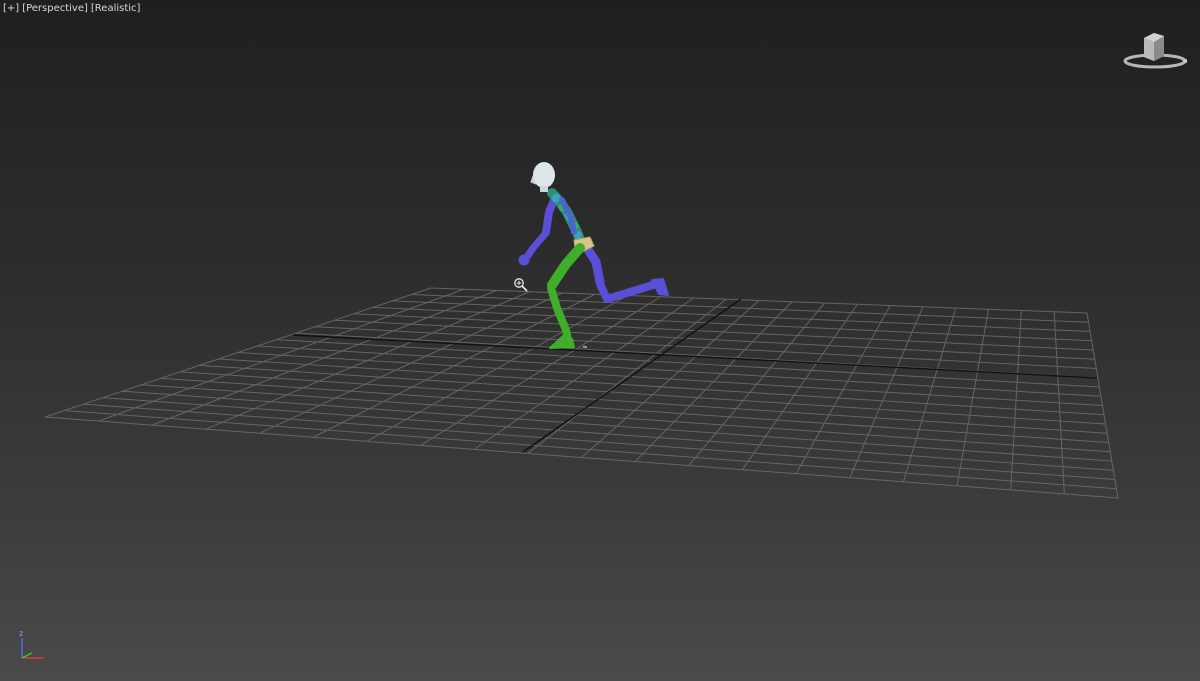 The image size is (1200, 681). I want to click on left-arm-bones, so click(539, 229).